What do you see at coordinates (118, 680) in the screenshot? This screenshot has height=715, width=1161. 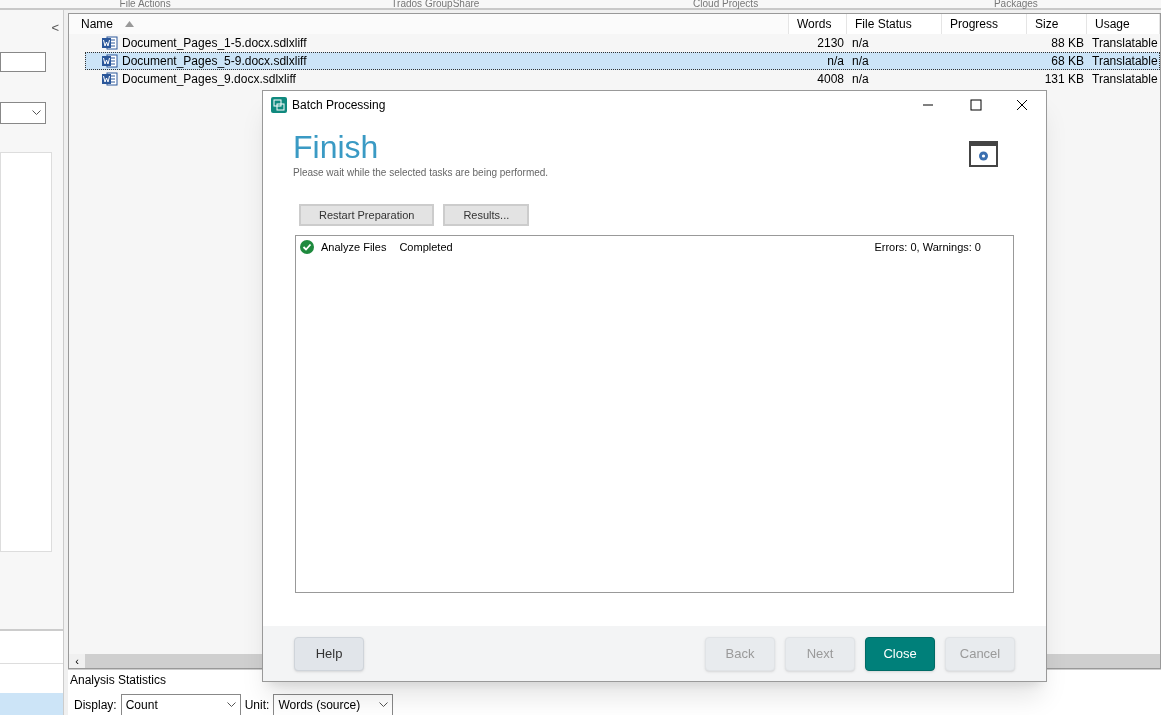 I see `section-title: Analysis Statistics` at bounding box center [118, 680].